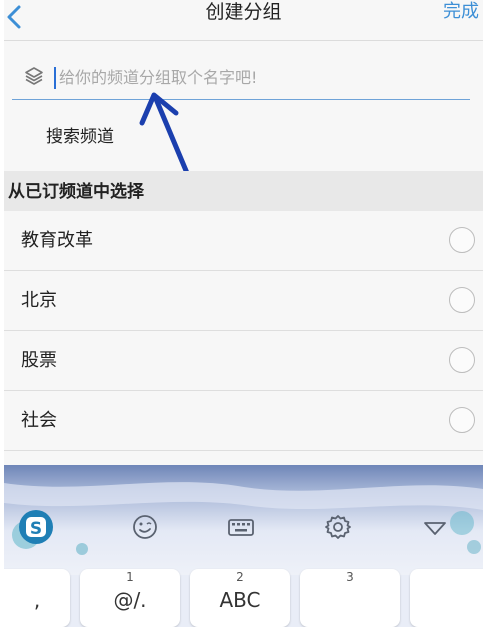 This screenshot has height=627, width=487. I want to click on symbols-key: 1 @/., so click(130, 598).